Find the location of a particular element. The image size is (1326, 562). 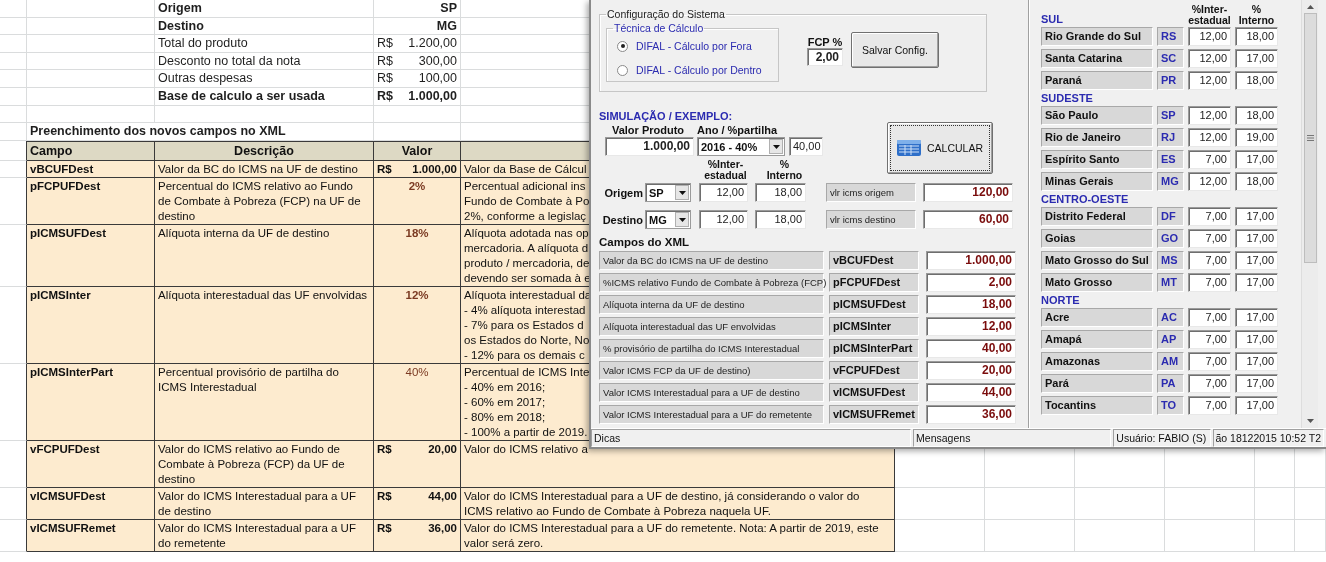

value-cell: SP is located at coordinates (417, 9).